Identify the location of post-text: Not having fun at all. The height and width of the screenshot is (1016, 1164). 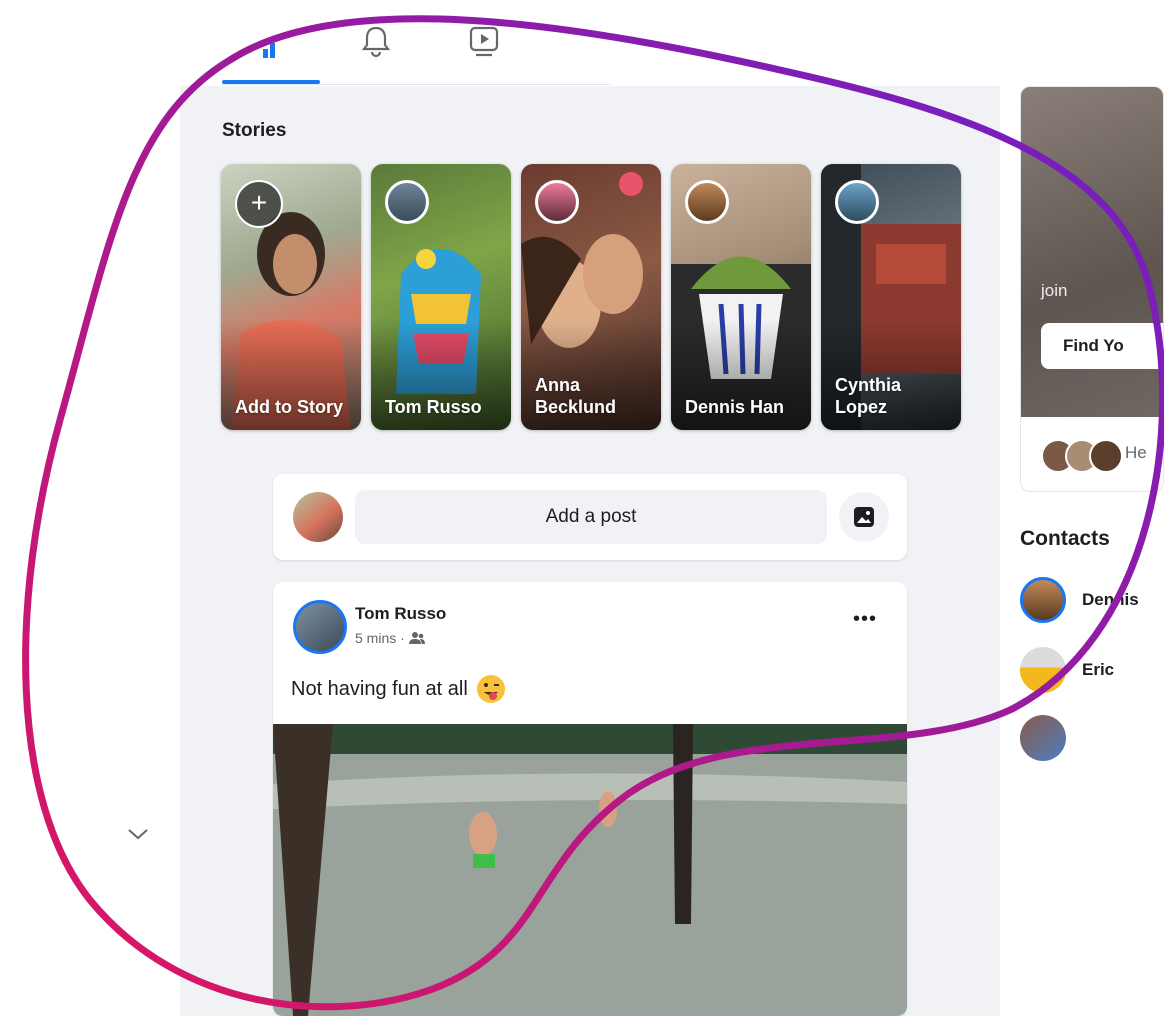
(379, 688).